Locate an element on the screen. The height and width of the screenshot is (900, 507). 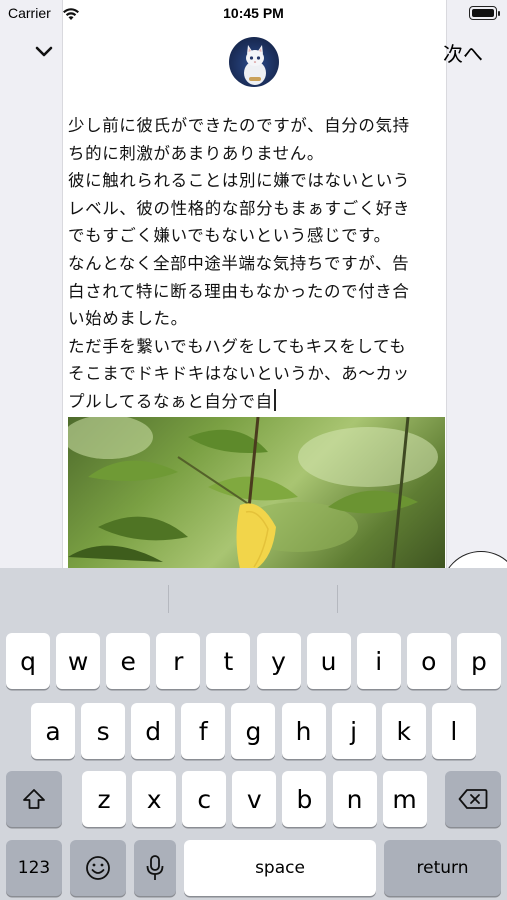
post-text-line: い始めました。 is located at coordinates (128, 319).